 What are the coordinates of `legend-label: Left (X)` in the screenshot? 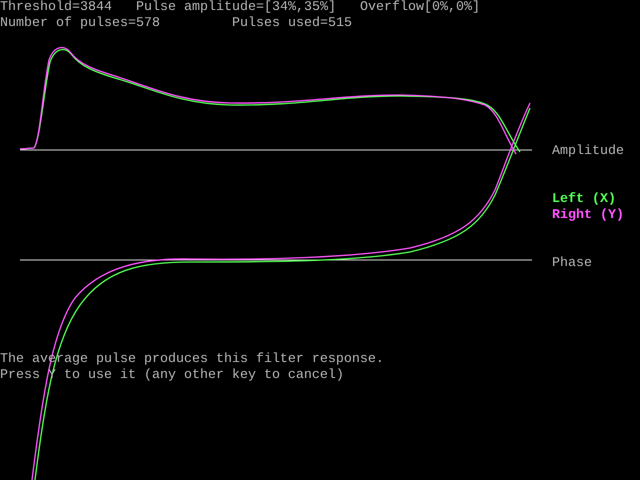 It's located at (584, 200).